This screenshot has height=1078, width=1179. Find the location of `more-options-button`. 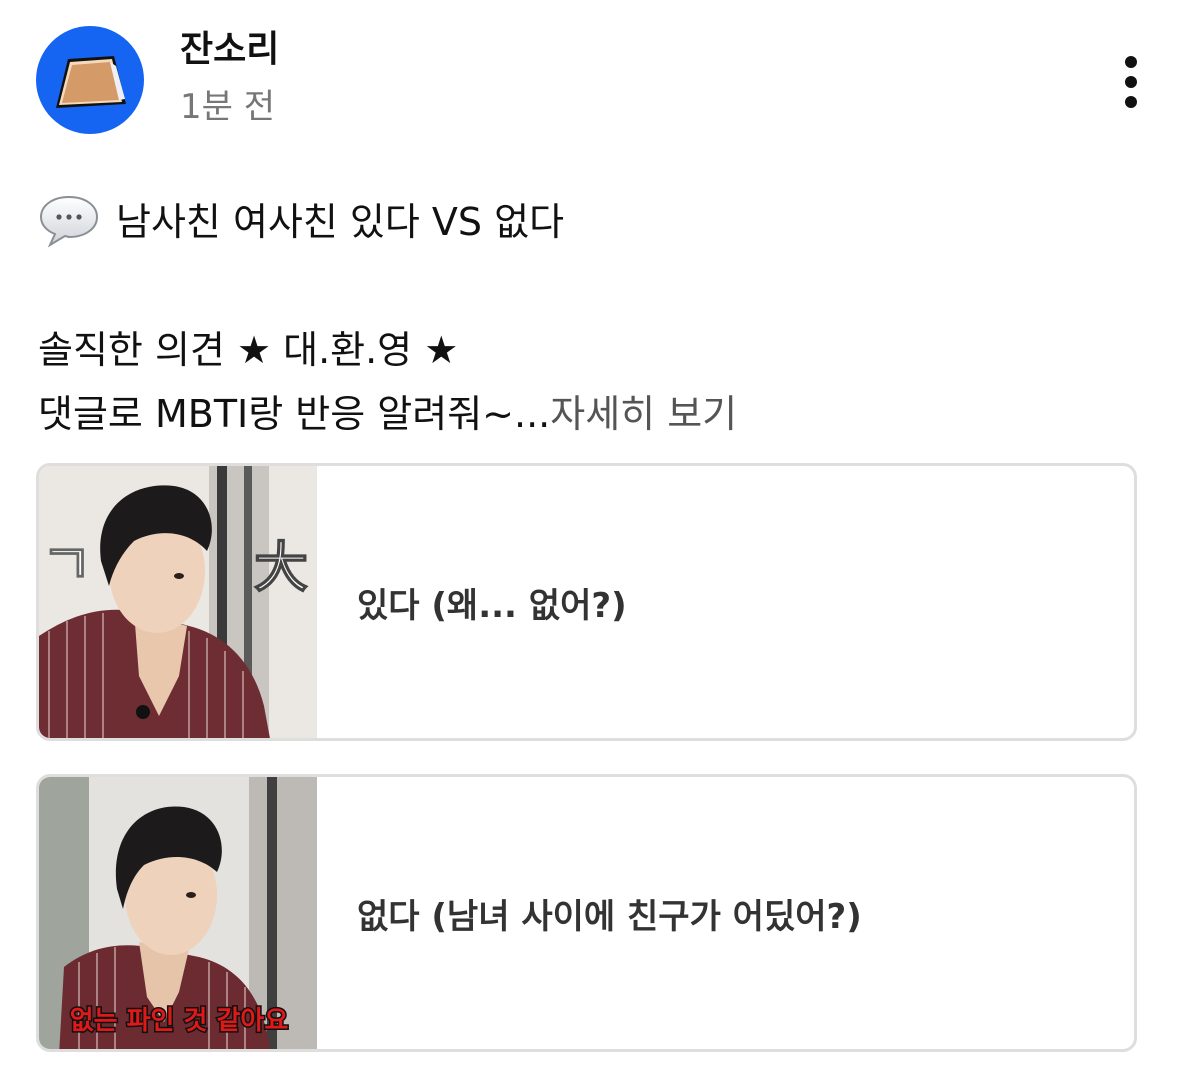

more-options-button is located at coordinates (1131, 82).